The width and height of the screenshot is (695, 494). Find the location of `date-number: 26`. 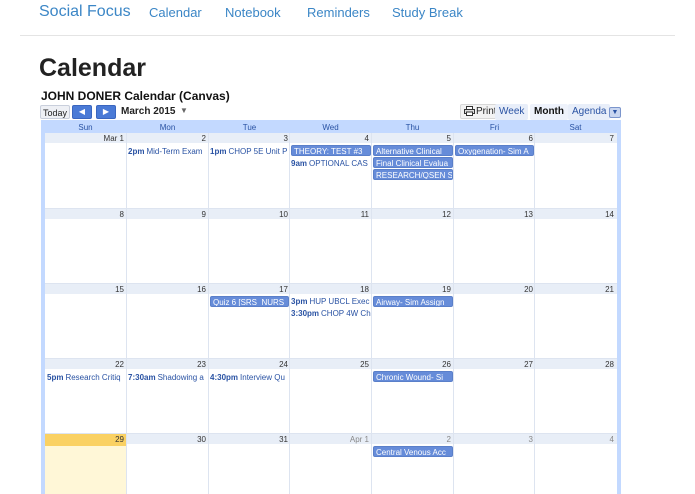

date-number: 26 is located at coordinates (411, 365).